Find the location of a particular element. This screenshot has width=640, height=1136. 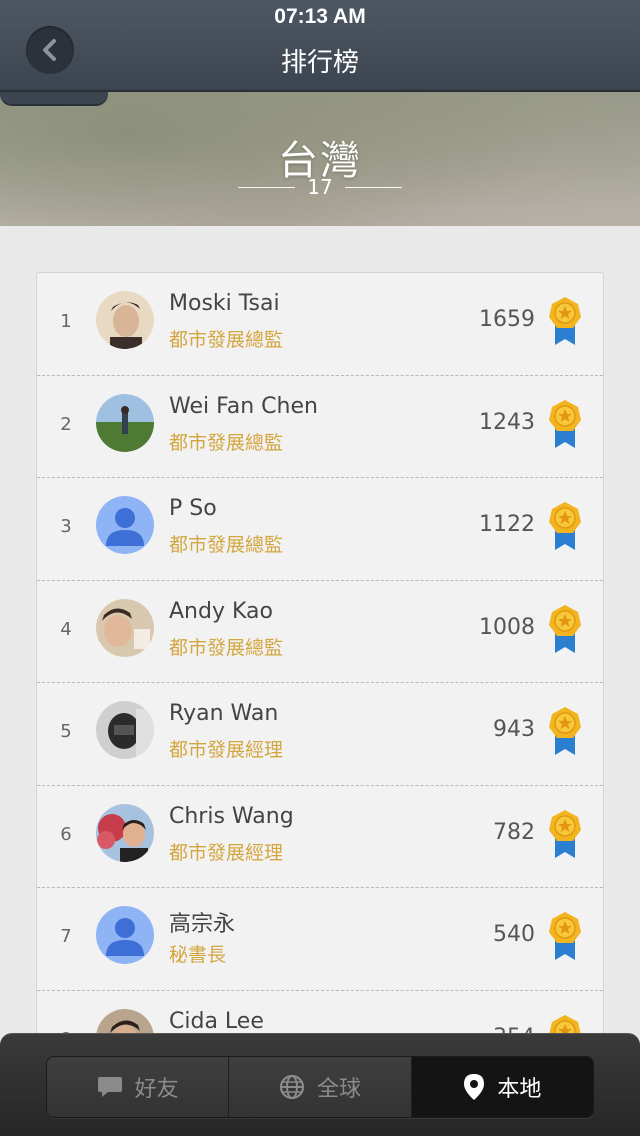

page-title: 排行榜 is located at coordinates (319, 63).